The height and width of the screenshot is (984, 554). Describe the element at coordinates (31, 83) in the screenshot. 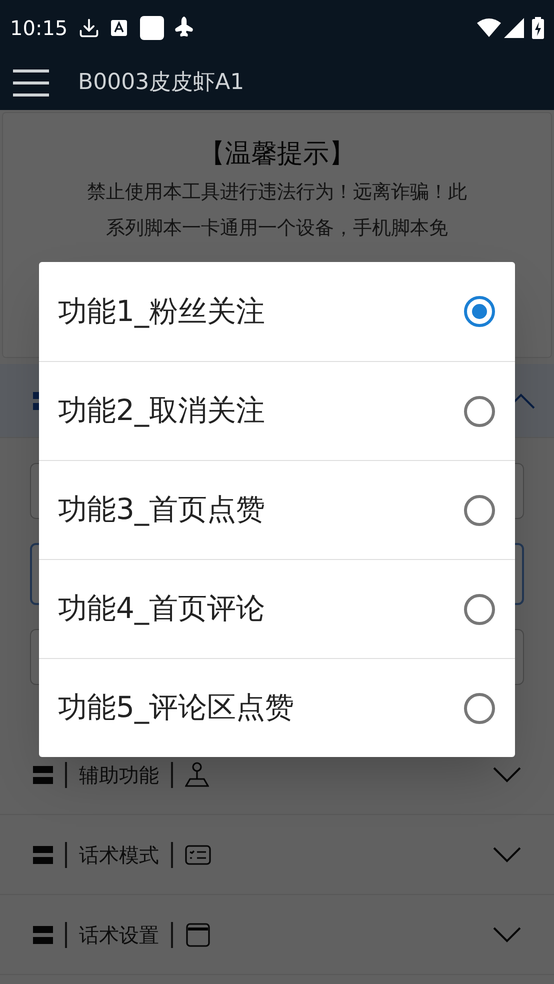

I see `menu-icon` at that location.